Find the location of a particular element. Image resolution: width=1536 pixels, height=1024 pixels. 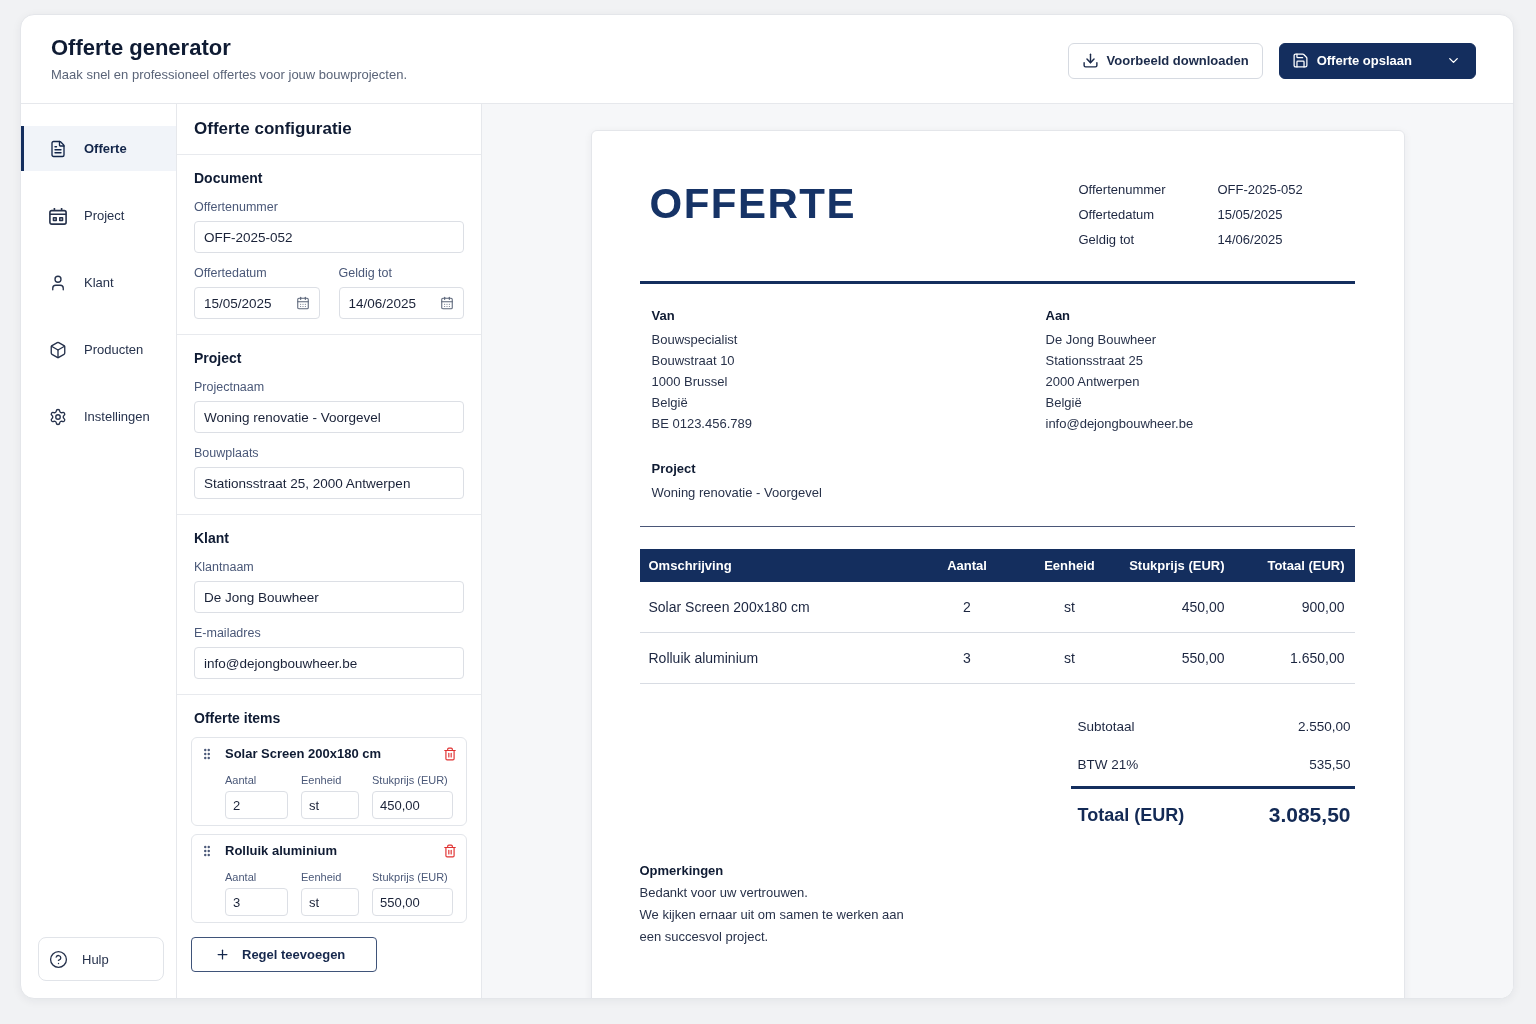

column-header: Aantal is located at coordinates (967, 565).